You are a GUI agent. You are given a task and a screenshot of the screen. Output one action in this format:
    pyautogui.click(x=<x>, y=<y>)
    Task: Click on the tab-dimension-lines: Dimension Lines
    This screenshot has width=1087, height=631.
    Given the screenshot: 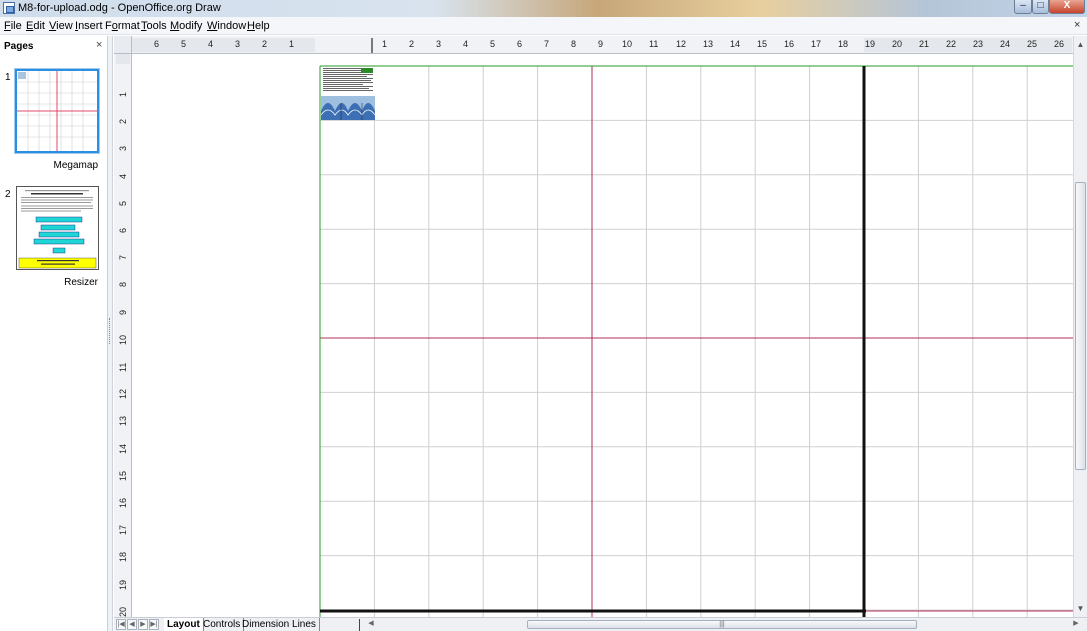 What is the action you would take?
    pyautogui.click(x=279, y=624)
    